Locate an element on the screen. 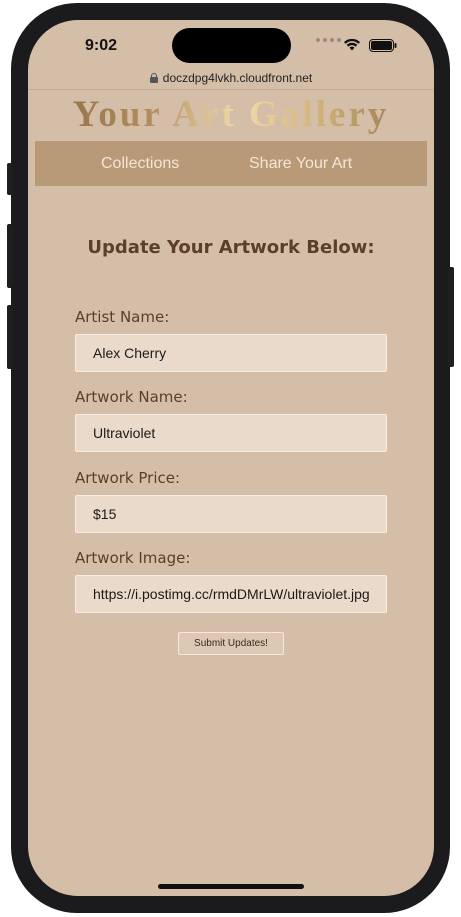  address-bar-divider is located at coordinates (231, 89).